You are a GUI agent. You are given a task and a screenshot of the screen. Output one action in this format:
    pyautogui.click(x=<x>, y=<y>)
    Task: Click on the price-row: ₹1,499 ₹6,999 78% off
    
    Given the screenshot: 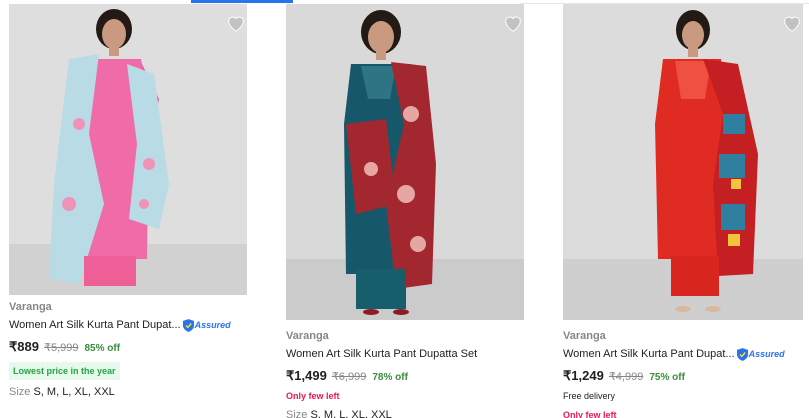 What is the action you would take?
    pyautogui.click(x=405, y=376)
    